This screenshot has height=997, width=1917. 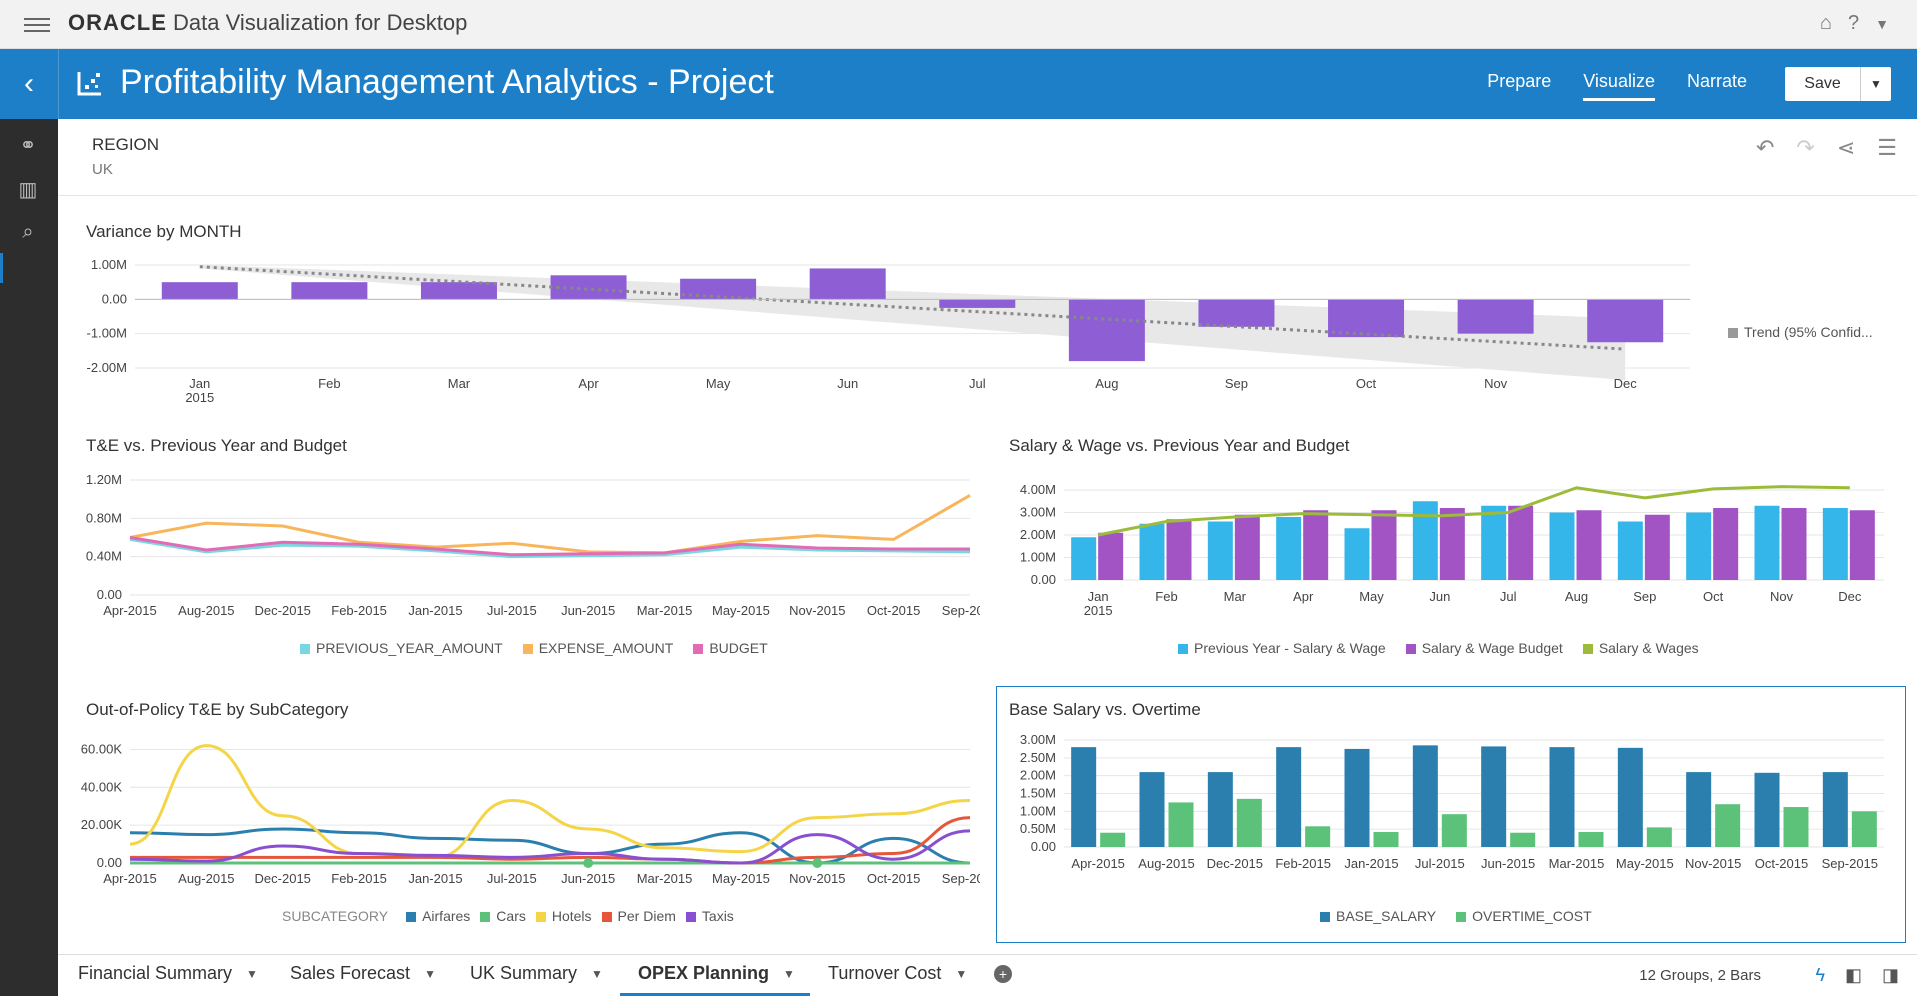 What do you see at coordinates (359, 878) in the screenshot?
I see `x-tick-label: Feb-2015` at bounding box center [359, 878].